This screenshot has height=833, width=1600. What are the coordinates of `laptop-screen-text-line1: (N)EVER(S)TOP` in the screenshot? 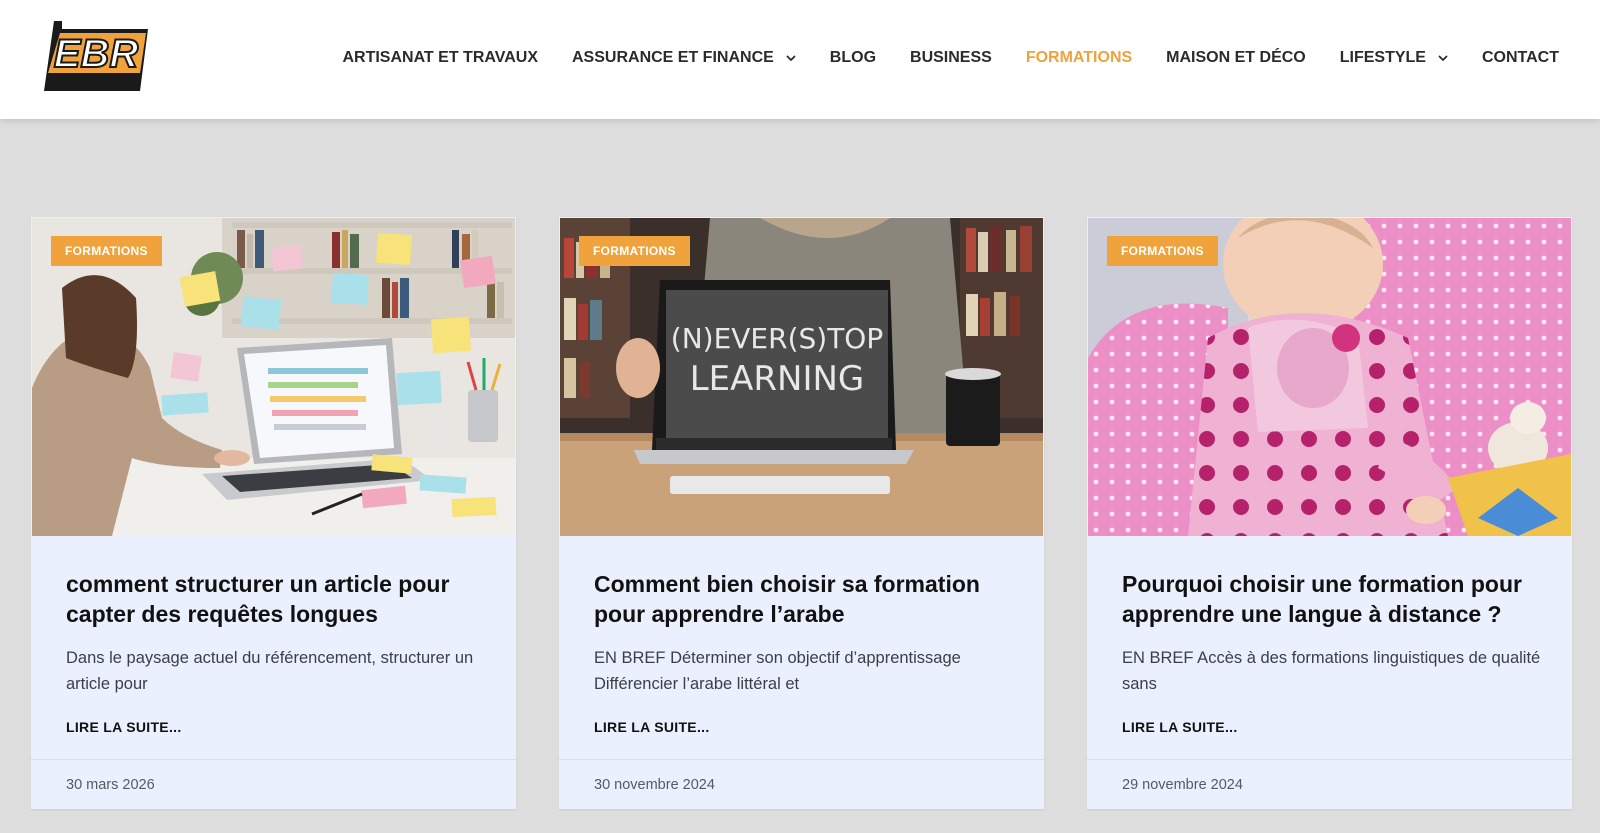 It's located at (777, 338).